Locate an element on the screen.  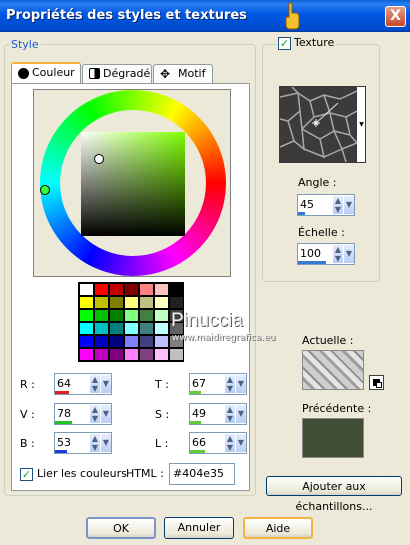
tab-motif: ✥ Motif is located at coordinates (183, 74).